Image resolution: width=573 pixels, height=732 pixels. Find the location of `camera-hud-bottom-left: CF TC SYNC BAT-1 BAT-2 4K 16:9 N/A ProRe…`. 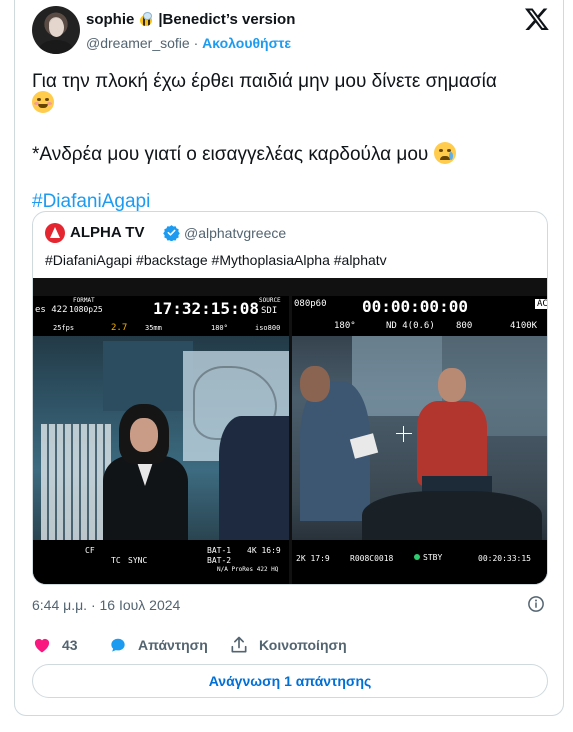

camera-hud-bottom-left: CF TC SYNC BAT-1 BAT-2 4K 16:9 N/A ProRe… is located at coordinates (161, 562).